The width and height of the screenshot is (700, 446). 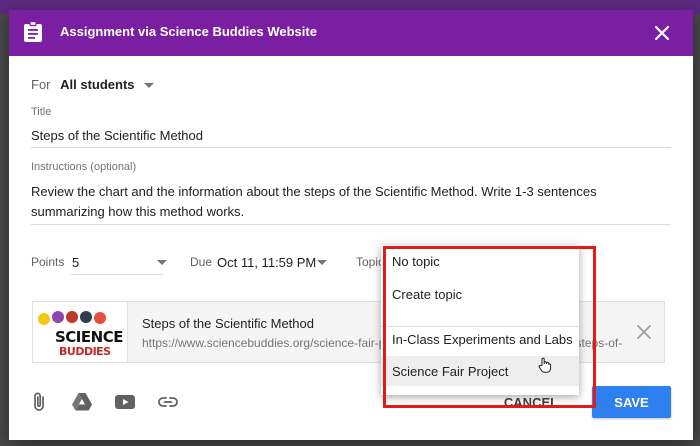 I want to click on title-underline, so click(x=351, y=147).